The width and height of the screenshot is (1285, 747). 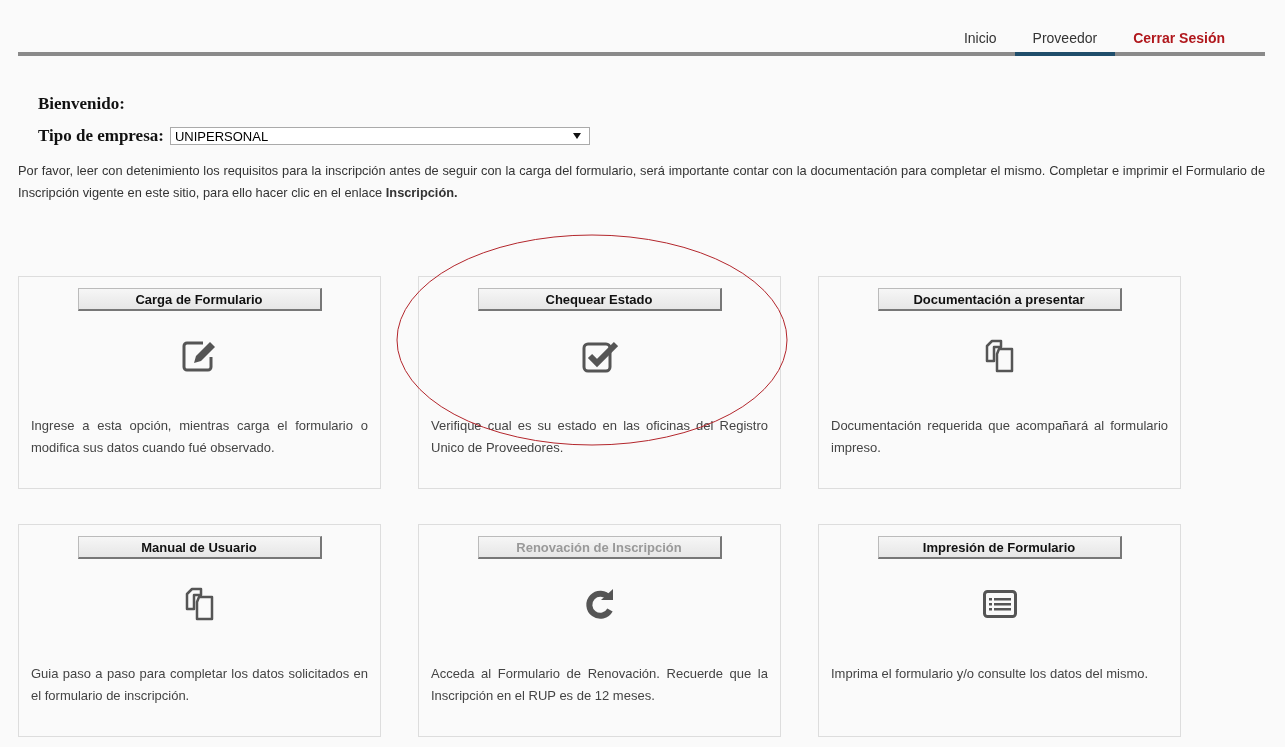 I want to click on checkbox-icon, so click(x=599, y=356).